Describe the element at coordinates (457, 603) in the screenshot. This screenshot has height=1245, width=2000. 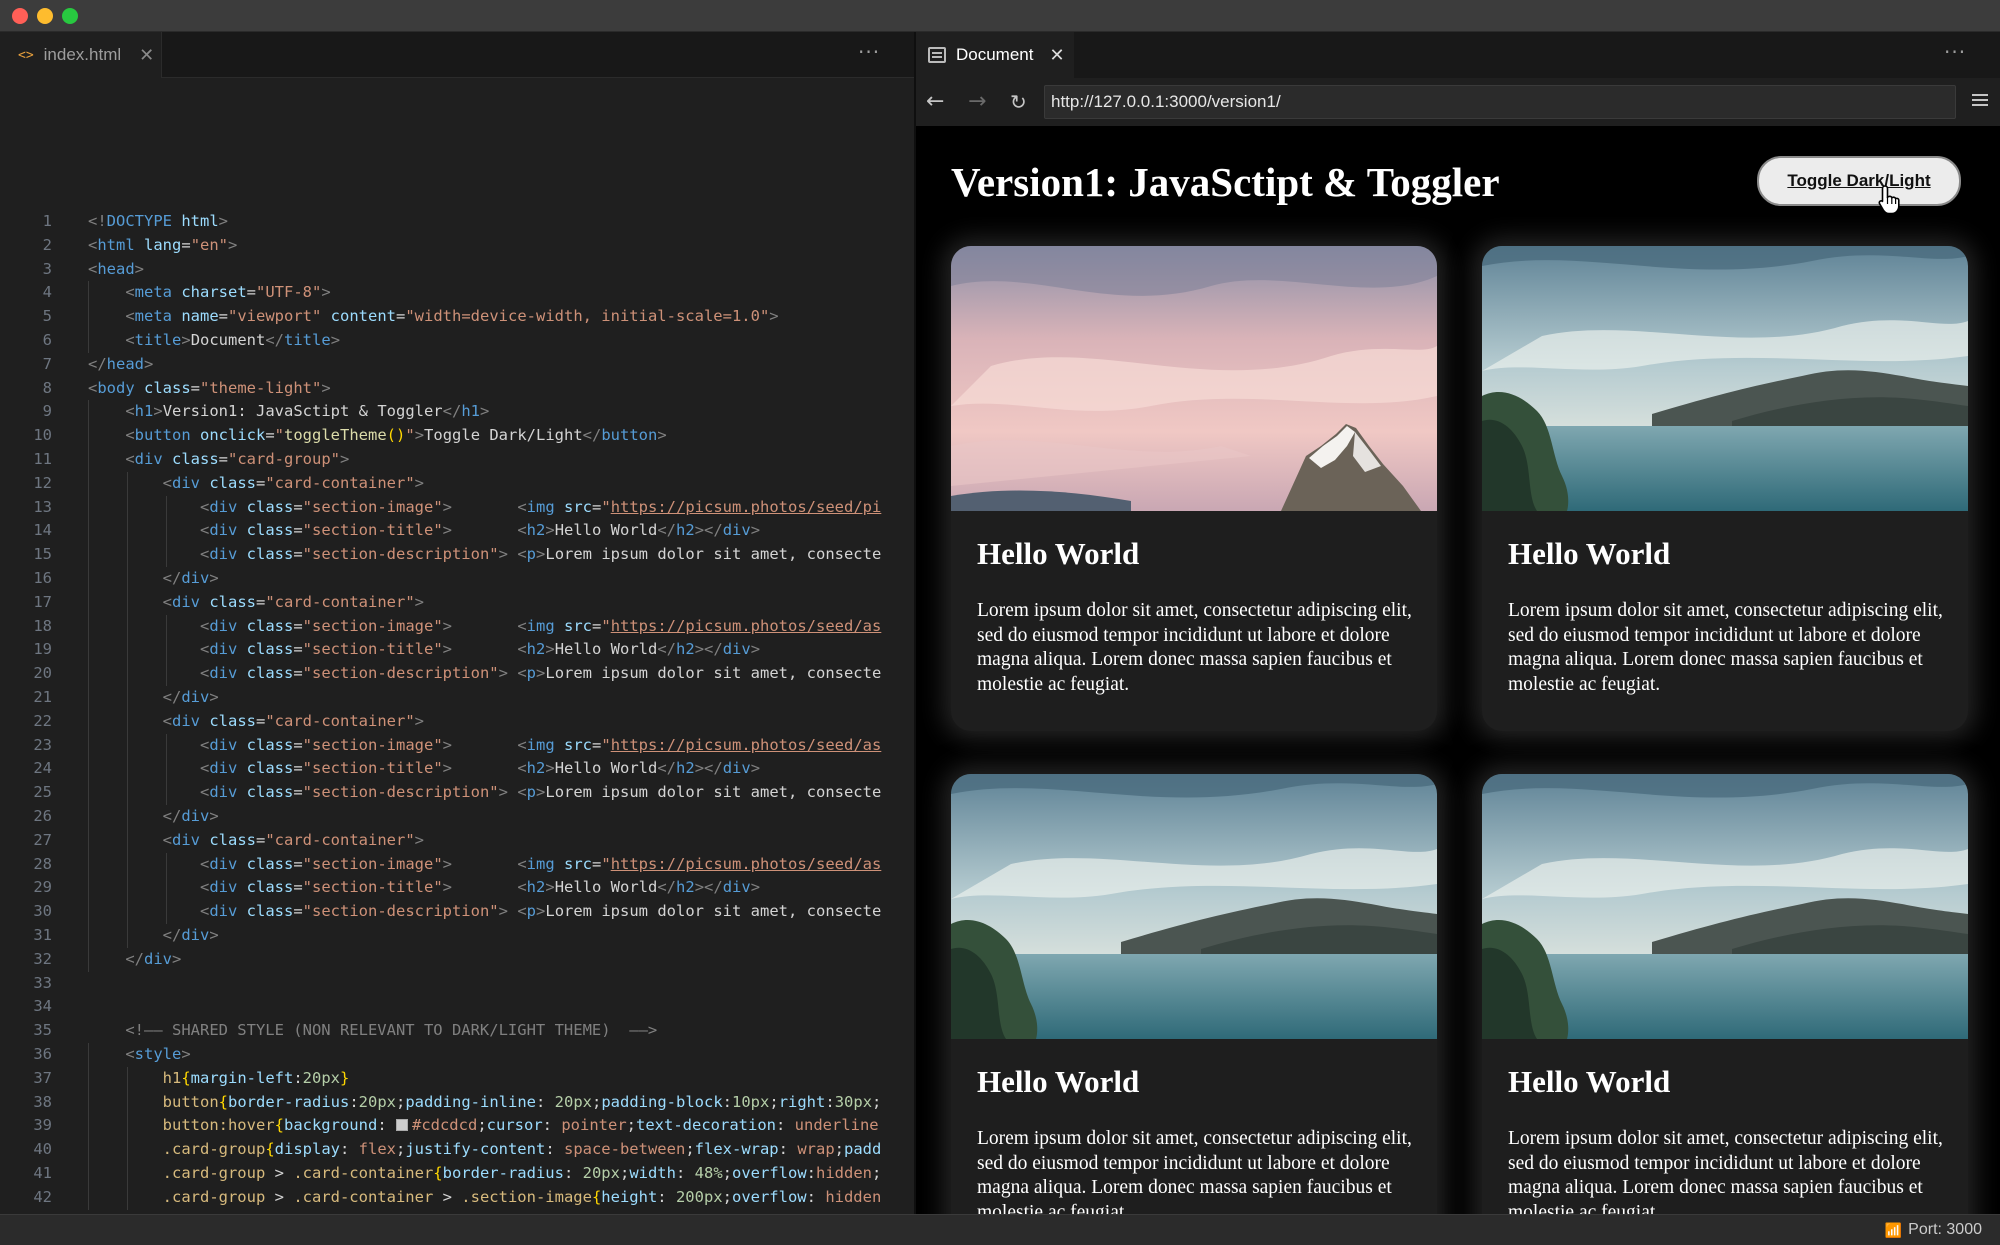
I see `code-line: 17 <div class="card-container">` at that location.